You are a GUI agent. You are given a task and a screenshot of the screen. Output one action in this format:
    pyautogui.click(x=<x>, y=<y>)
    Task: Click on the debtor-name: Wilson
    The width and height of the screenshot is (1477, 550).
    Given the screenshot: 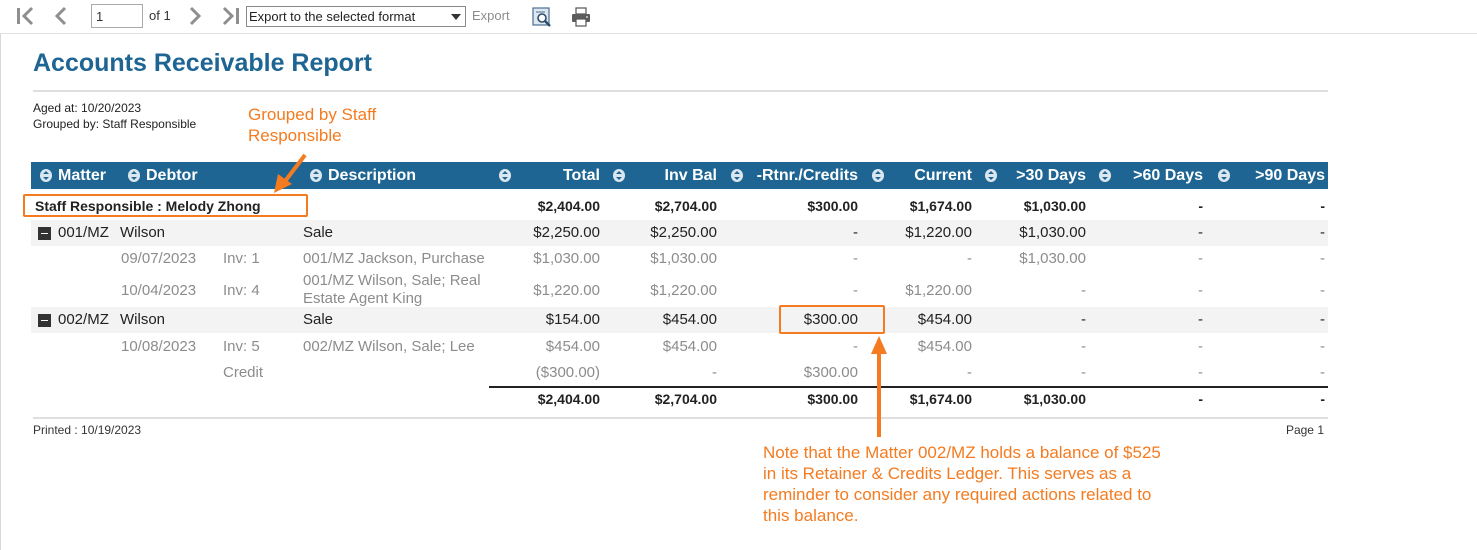 What is the action you would take?
    pyautogui.click(x=143, y=232)
    